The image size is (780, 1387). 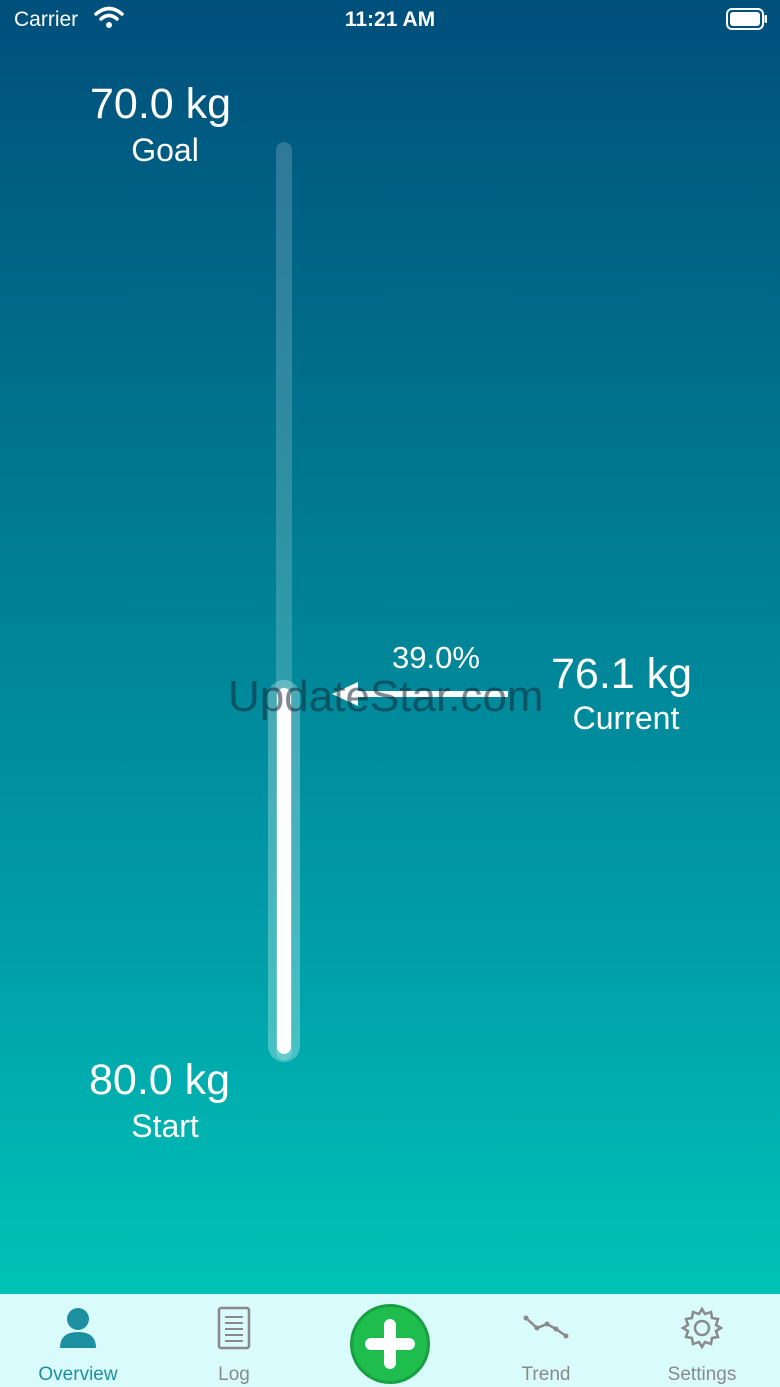 I want to click on tab-log: Log, so click(x=234, y=1340).